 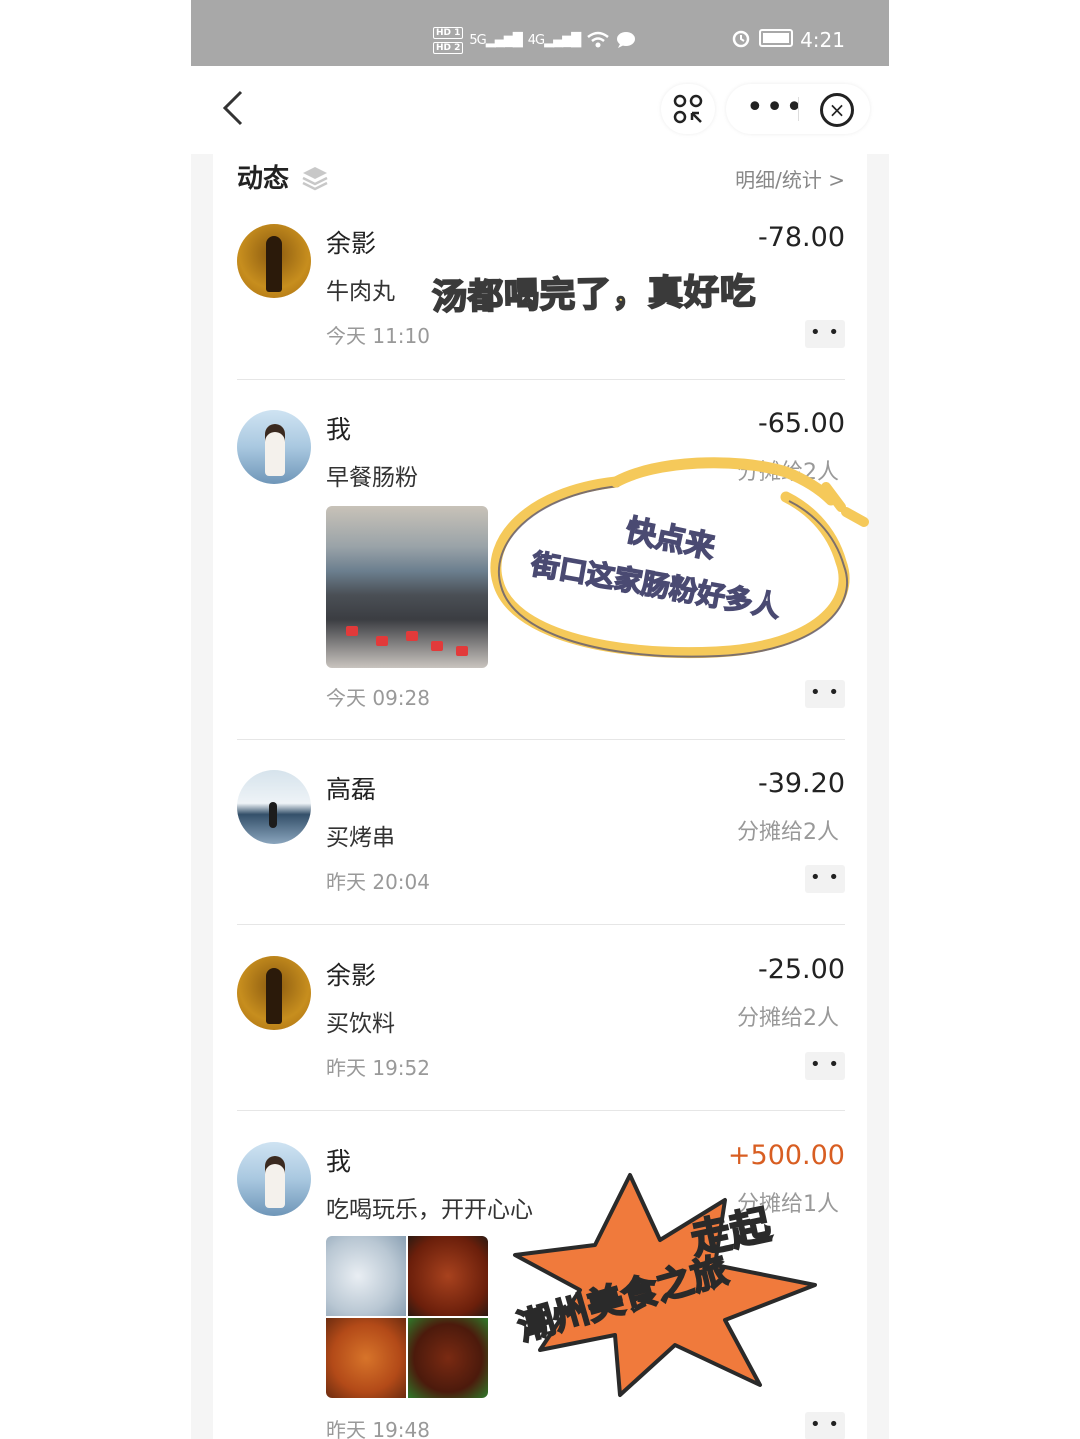 I want to click on wifi-icon, so click(x=598, y=39).